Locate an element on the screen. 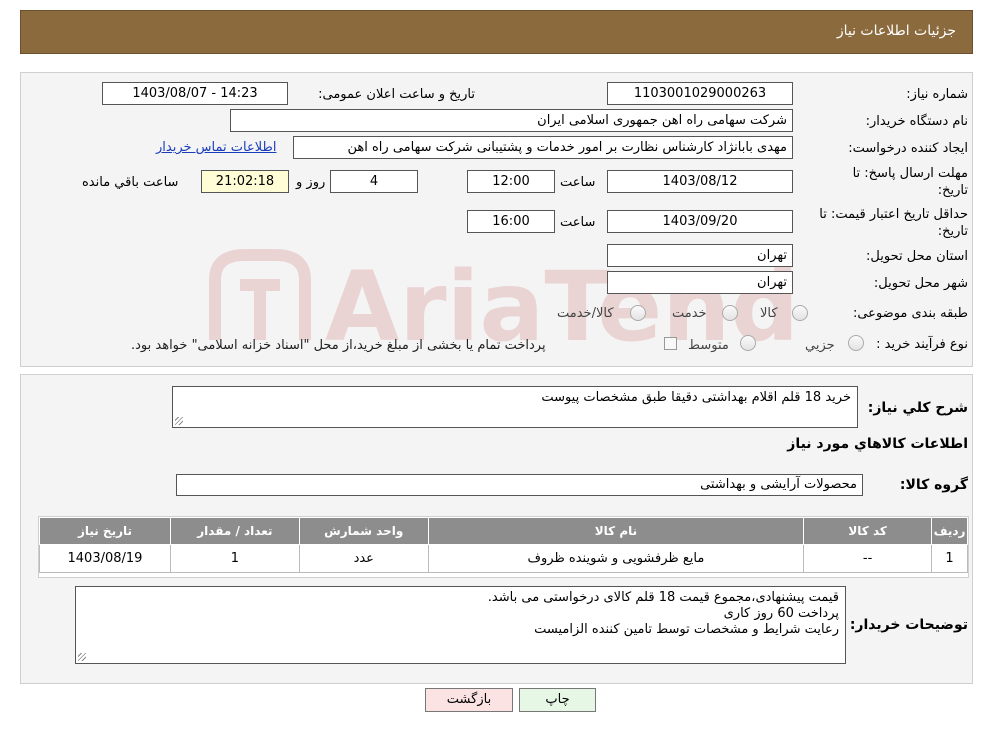 The image size is (985, 733). cell-item-code: -- is located at coordinates (868, 558).